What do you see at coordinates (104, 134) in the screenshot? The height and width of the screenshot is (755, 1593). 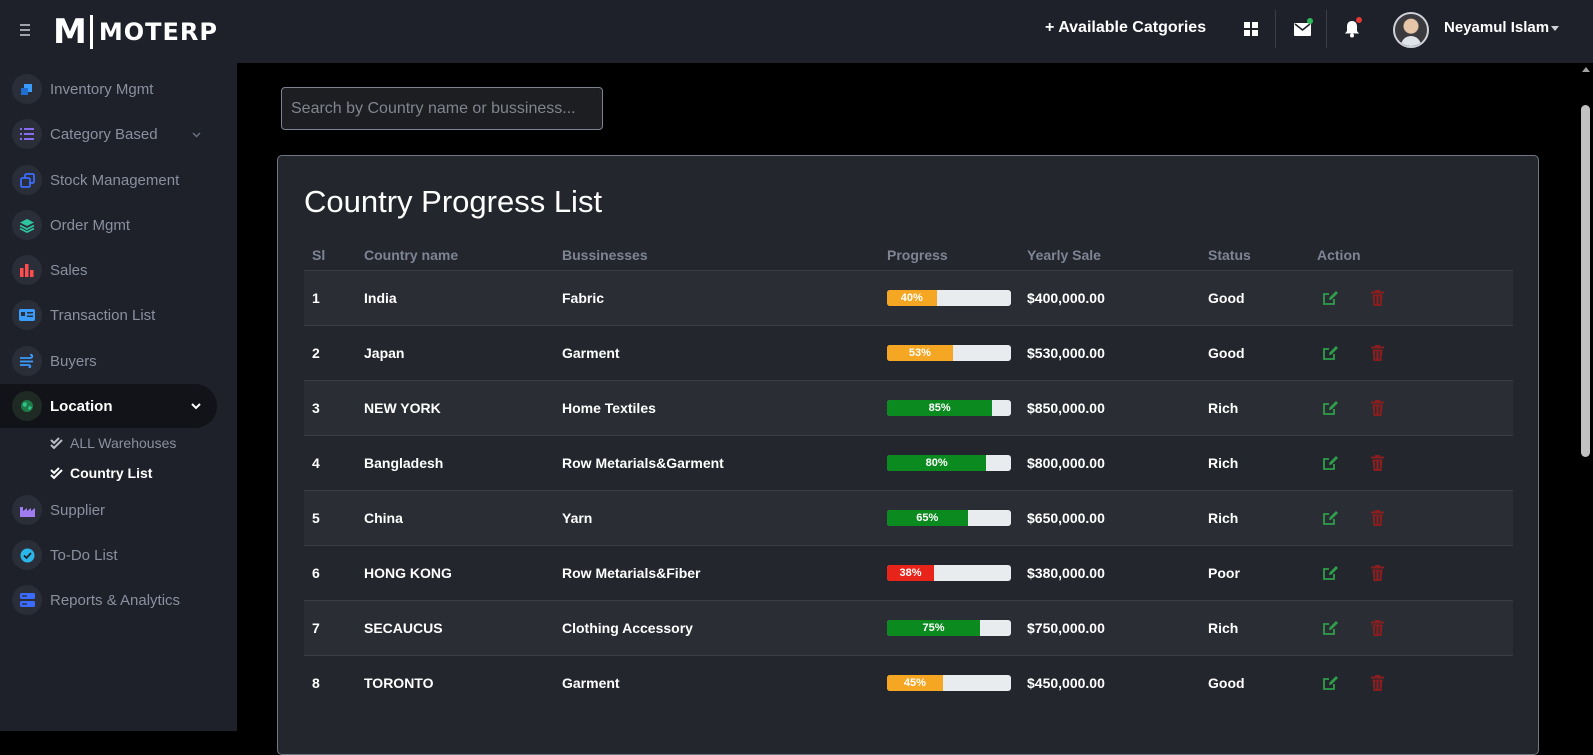 I see `sidebar-item-label: Category Based` at bounding box center [104, 134].